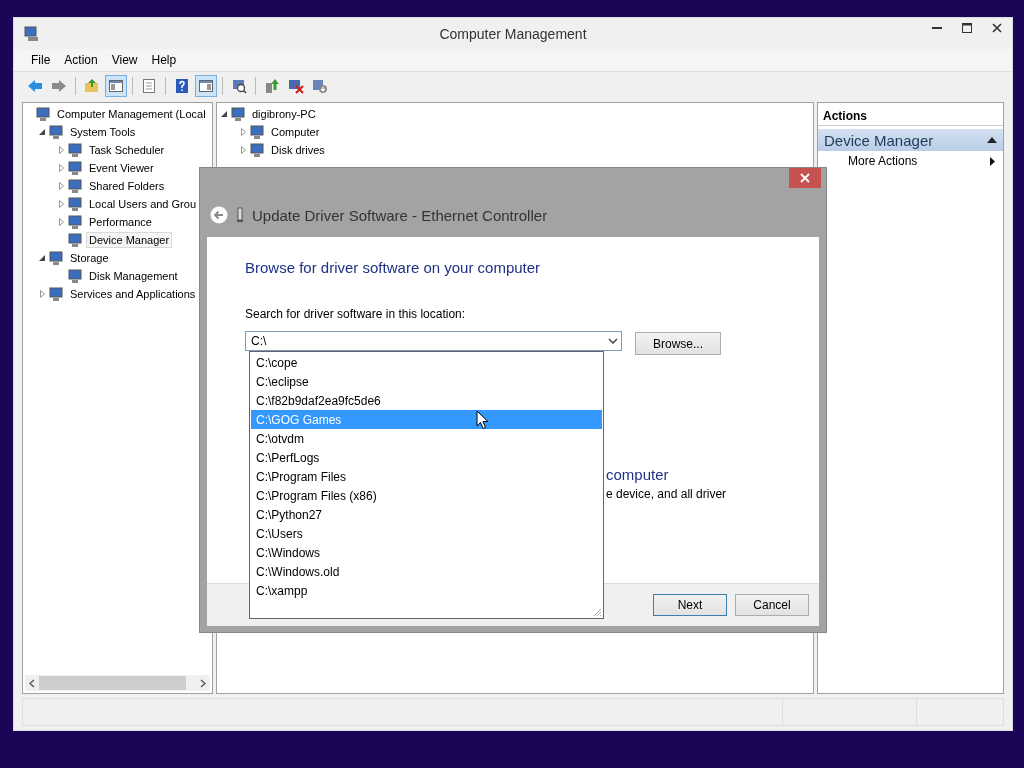  I want to click on tree-item: Disk Management, so click(133, 276).